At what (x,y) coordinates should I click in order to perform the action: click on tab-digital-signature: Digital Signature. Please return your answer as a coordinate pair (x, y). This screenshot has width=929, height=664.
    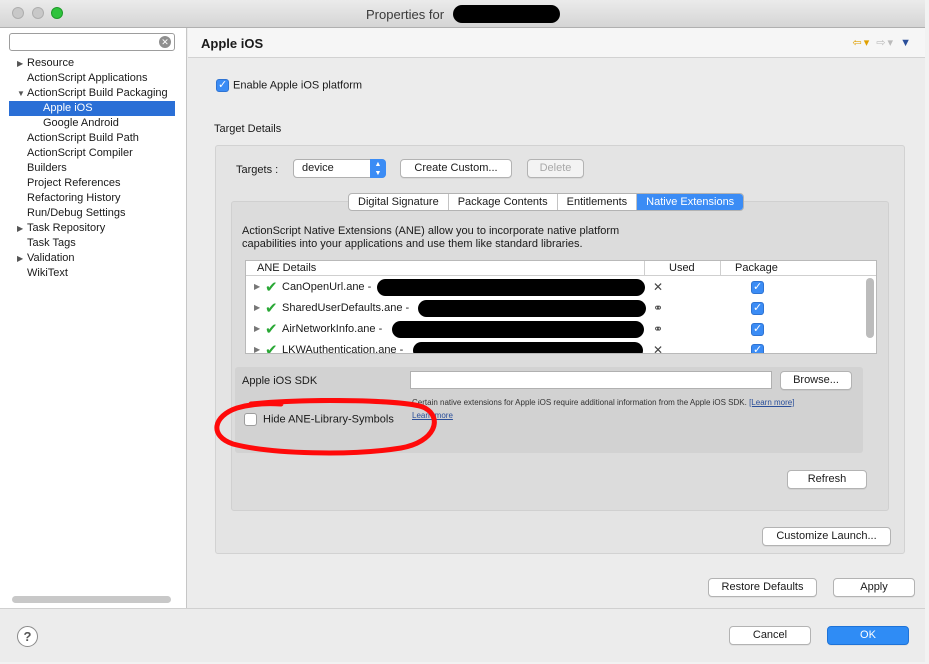
    Looking at the image, I should click on (399, 202).